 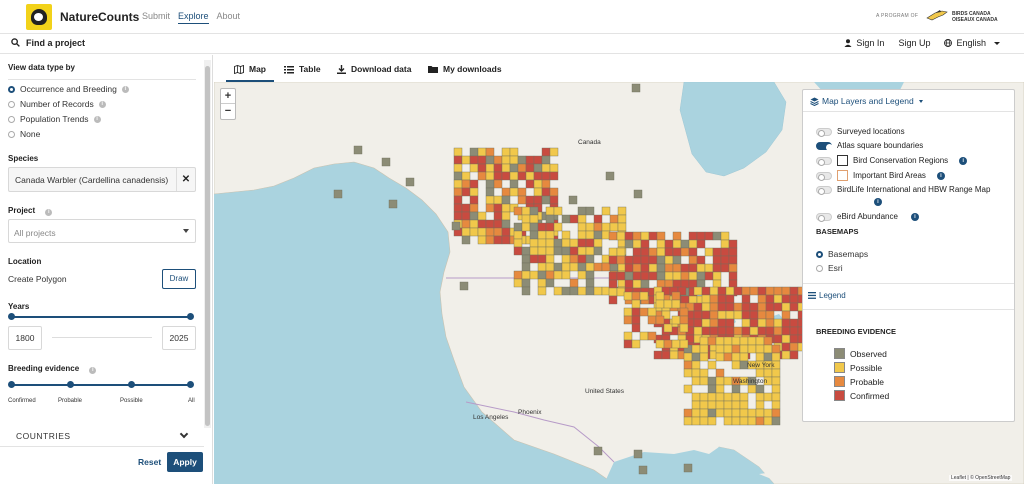 I want to click on draw-button: Draw, so click(x=179, y=279).